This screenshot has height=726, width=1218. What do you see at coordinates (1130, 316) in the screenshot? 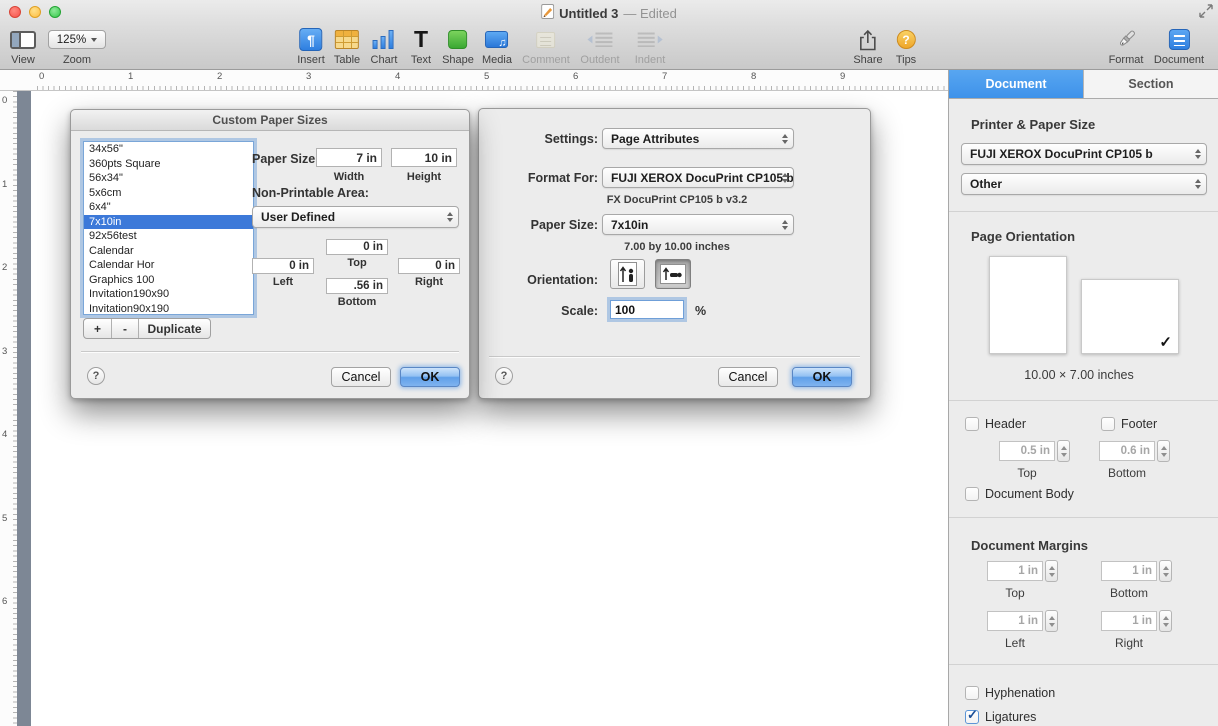
I see `landscape-page-thumbnail: ✓` at bounding box center [1130, 316].